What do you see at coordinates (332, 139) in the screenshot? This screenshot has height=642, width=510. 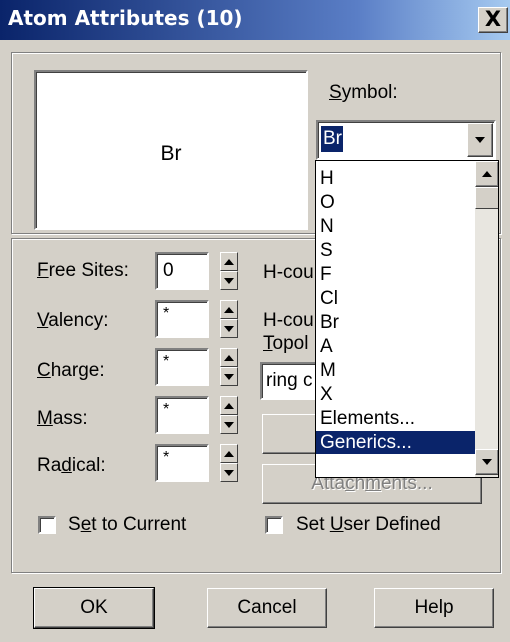 I see `symbol-value: Br` at bounding box center [332, 139].